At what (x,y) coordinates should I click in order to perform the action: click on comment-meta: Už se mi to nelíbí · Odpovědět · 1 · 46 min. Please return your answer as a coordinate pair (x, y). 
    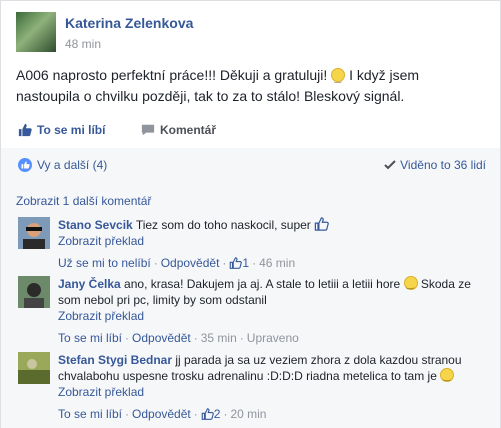
    Looking at the image, I should click on (177, 263).